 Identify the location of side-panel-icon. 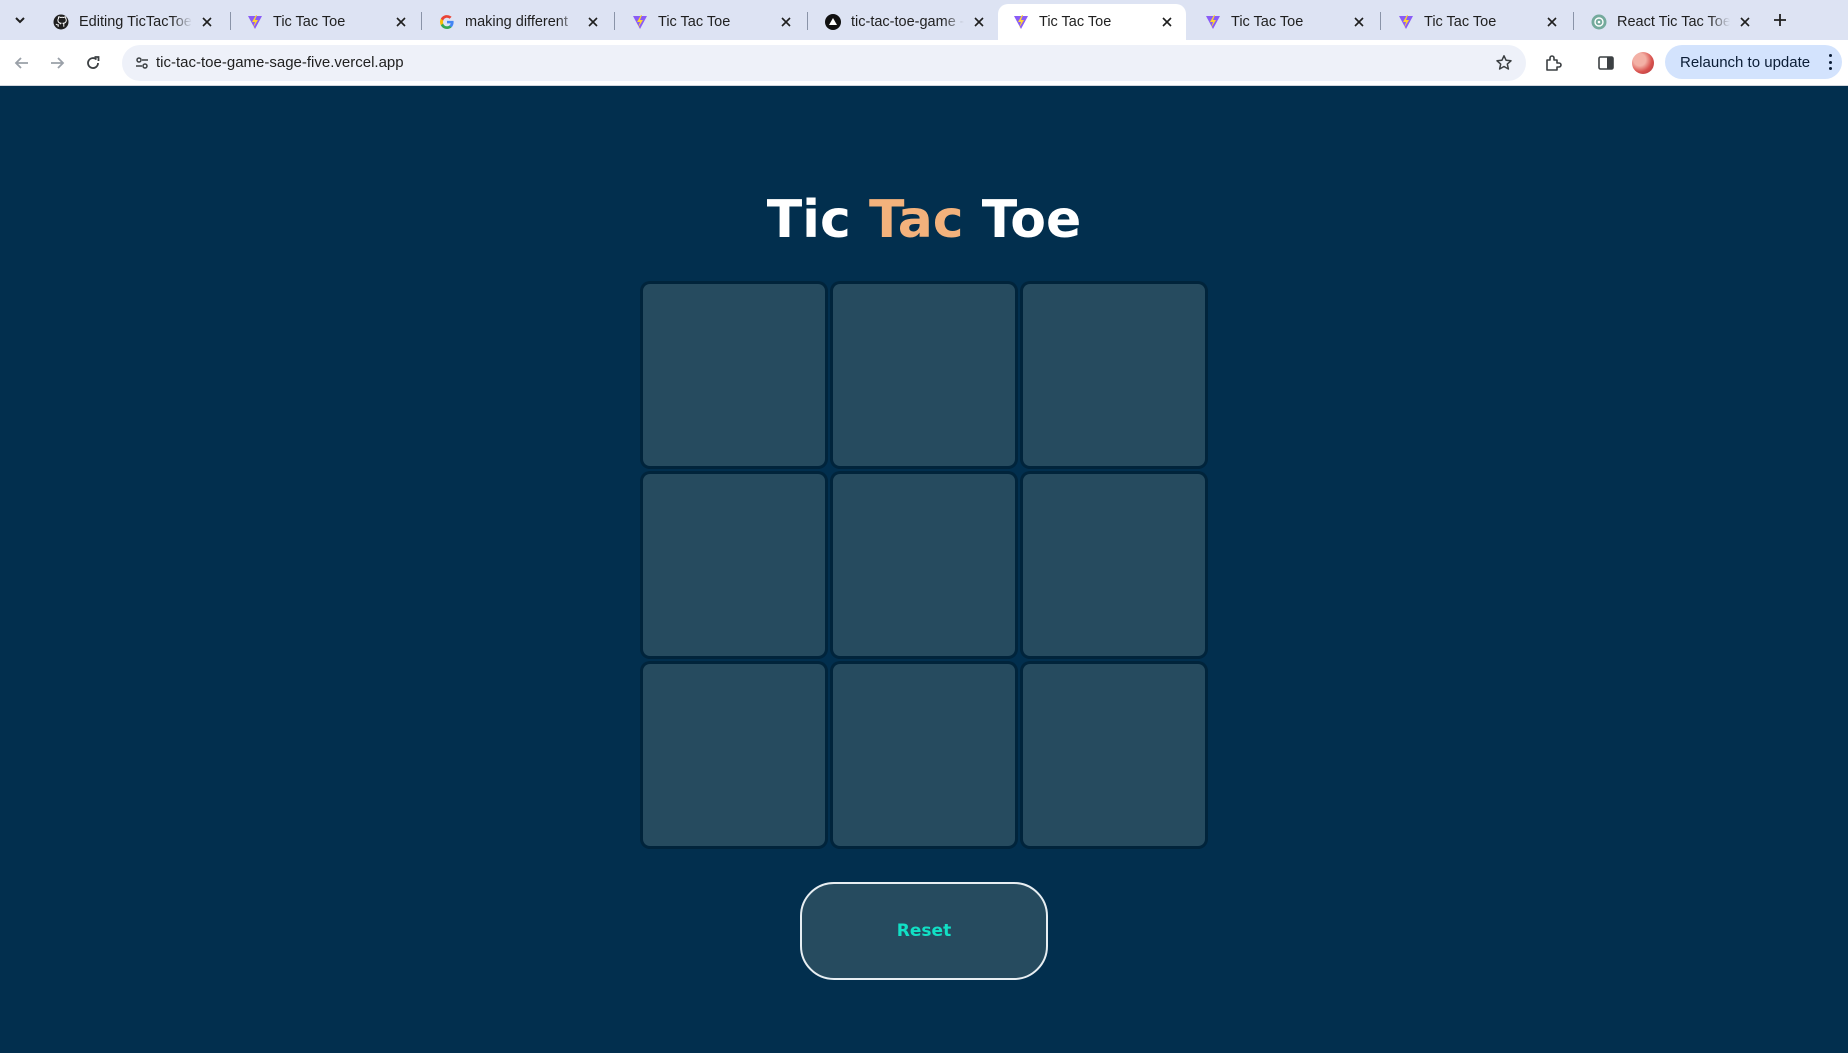
(1606, 63).